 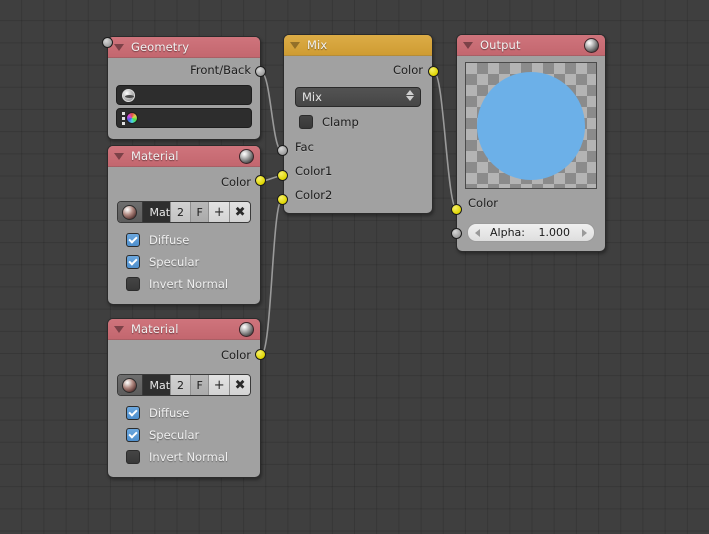 I want to click on material-top-invert-normal-row: Invert Normal, so click(x=184, y=284).